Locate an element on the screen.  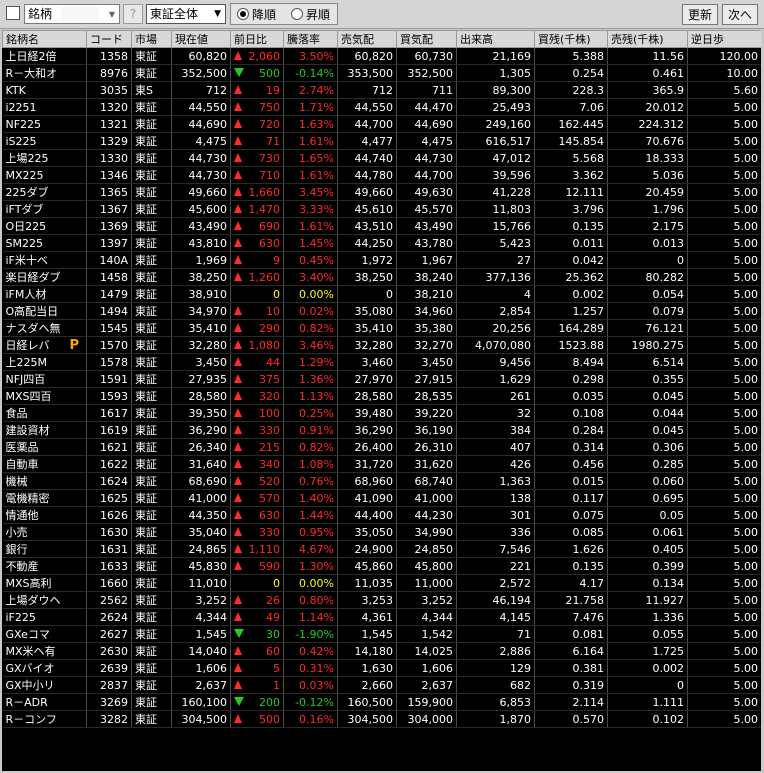
column-header-name: 銘柄名 is located at coordinates (44, 39).